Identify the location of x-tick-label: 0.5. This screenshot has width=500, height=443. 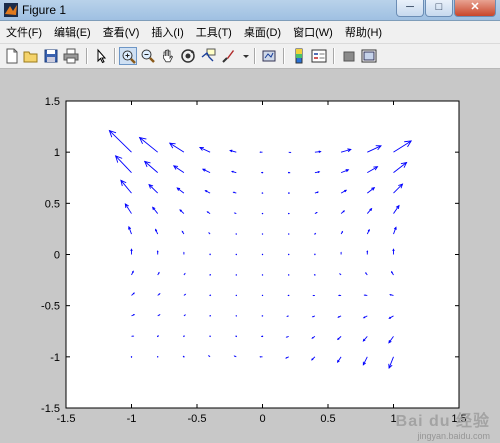
(327, 419).